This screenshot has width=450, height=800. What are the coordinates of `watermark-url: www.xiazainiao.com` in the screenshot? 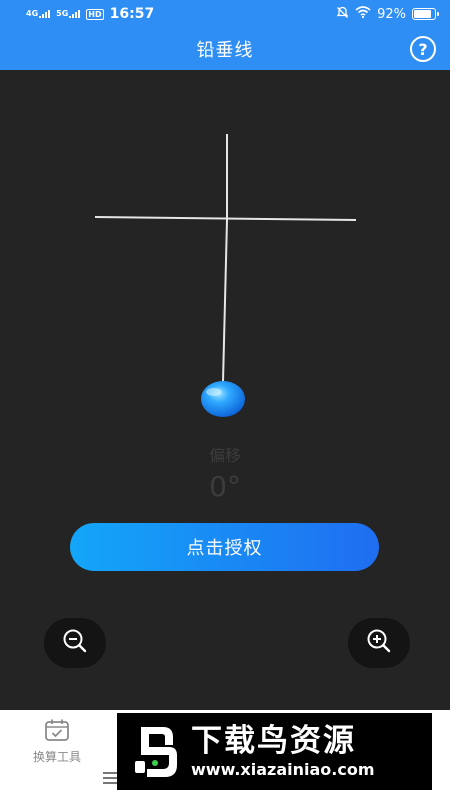 It's located at (283, 770).